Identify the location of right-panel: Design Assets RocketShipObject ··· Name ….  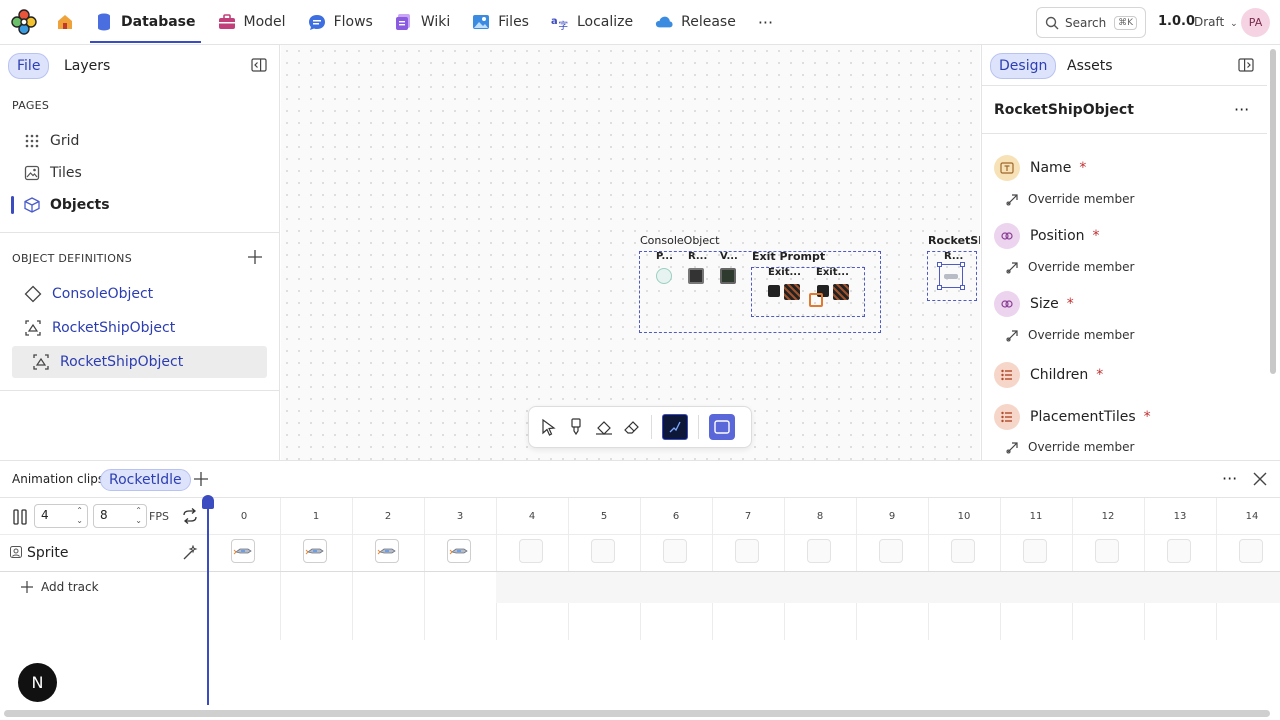
(1130, 252).